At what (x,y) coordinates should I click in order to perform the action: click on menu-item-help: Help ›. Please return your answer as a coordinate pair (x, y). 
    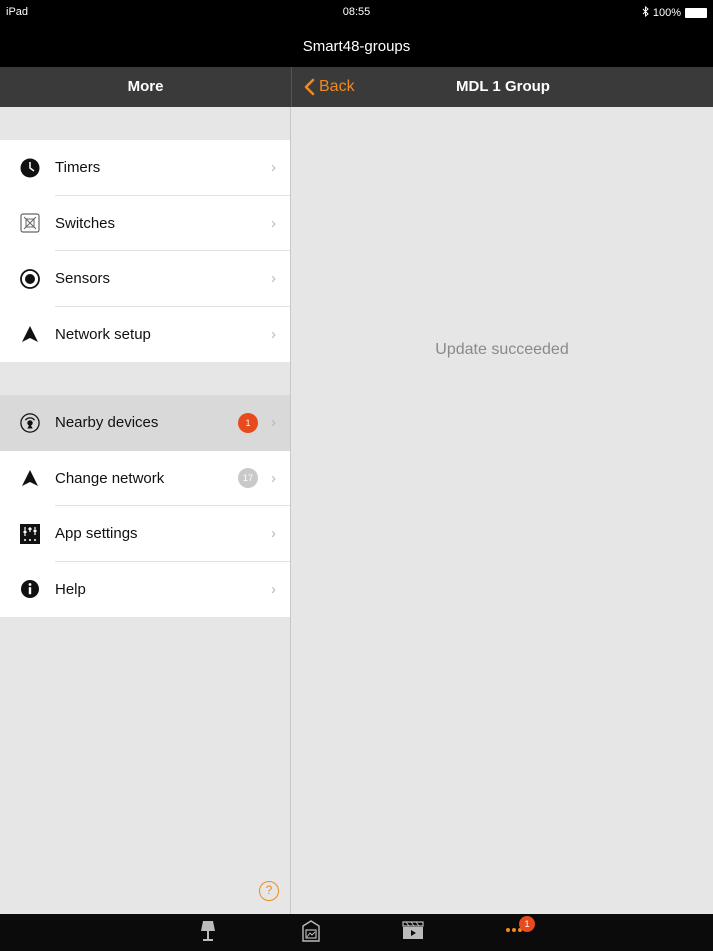
    Looking at the image, I should click on (145, 590).